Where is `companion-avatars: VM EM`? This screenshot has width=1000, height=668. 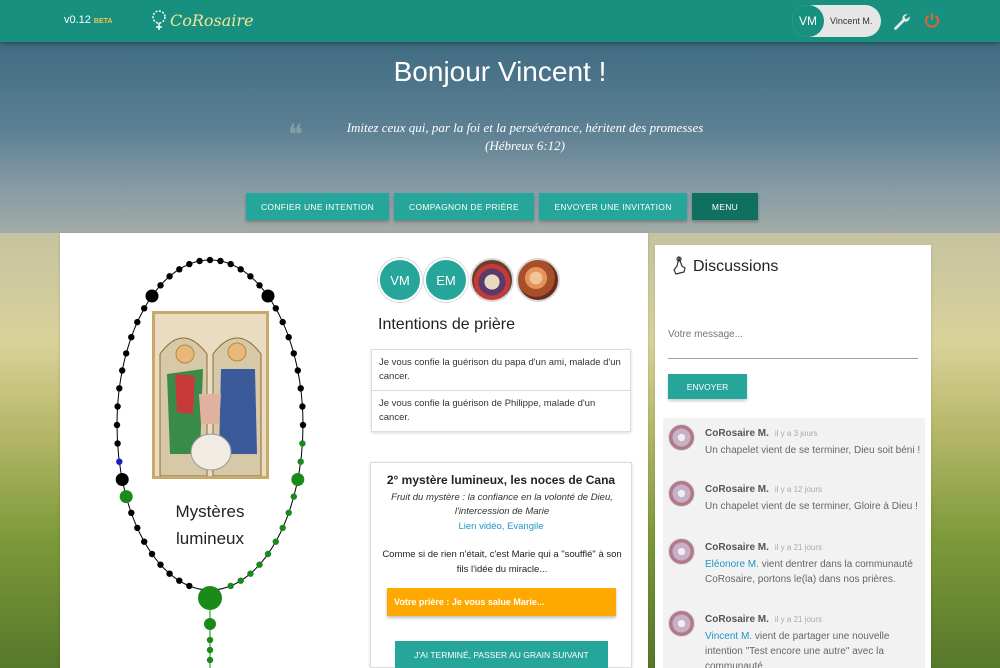 companion-avatars: VM EM is located at coordinates (470, 280).